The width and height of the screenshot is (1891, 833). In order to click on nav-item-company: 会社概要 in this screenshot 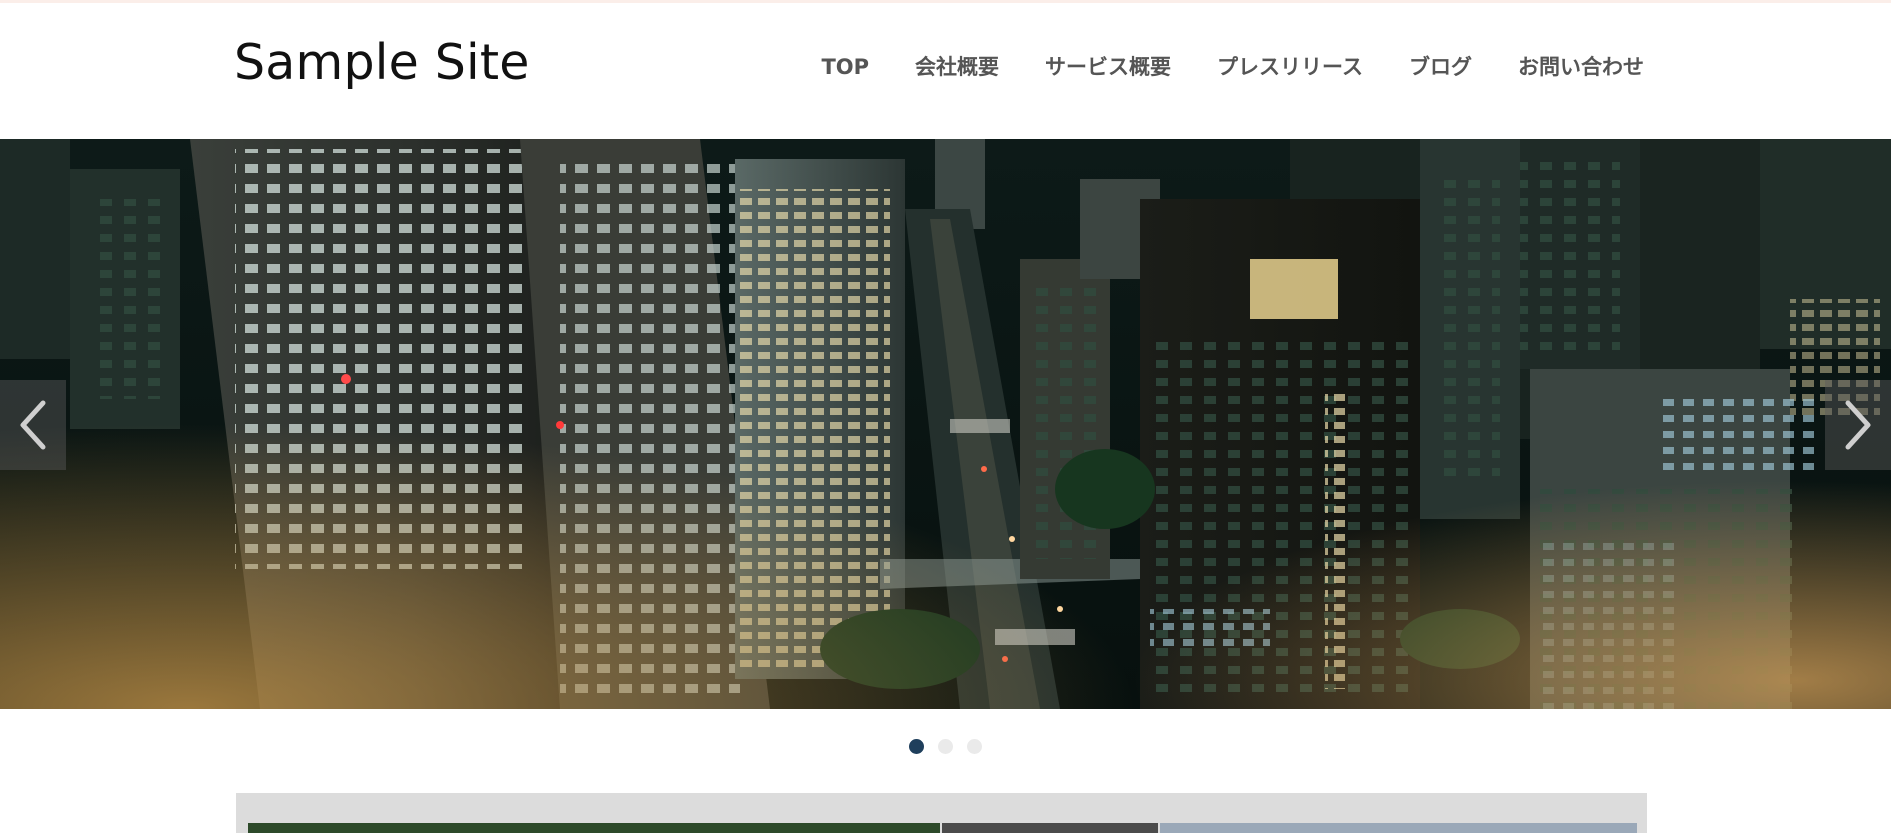, I will do `click(957, 67)`.